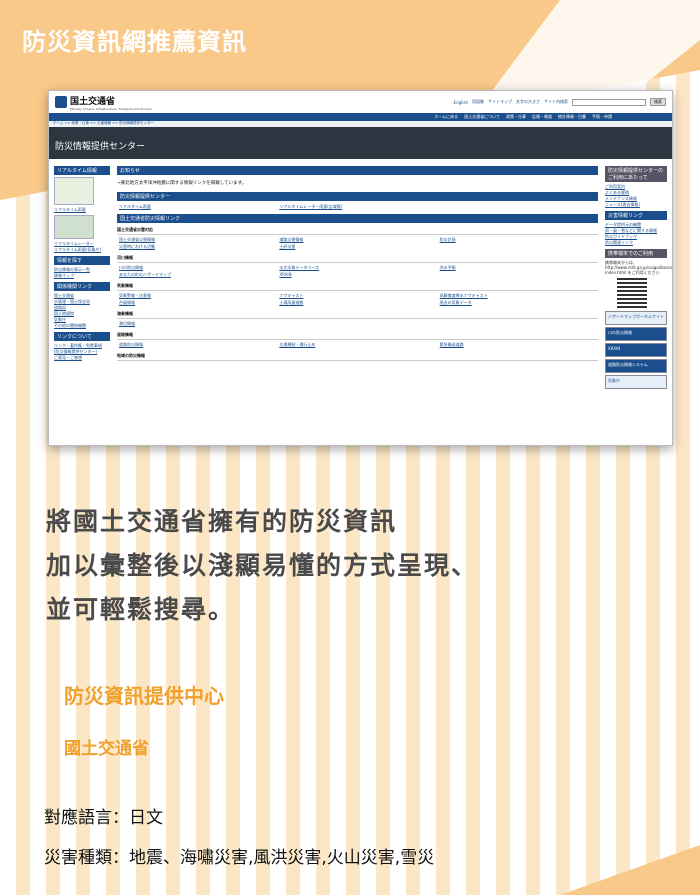  Describe the element at coordinates (518, 303) in the screenshot. I see `section-link: 過去の気象データ` at that location.